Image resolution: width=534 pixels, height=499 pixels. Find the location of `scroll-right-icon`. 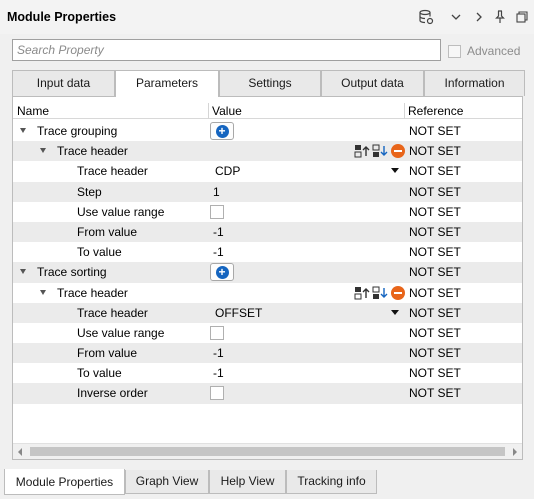

scroll-right-icon is located at coordinates (515, 452).